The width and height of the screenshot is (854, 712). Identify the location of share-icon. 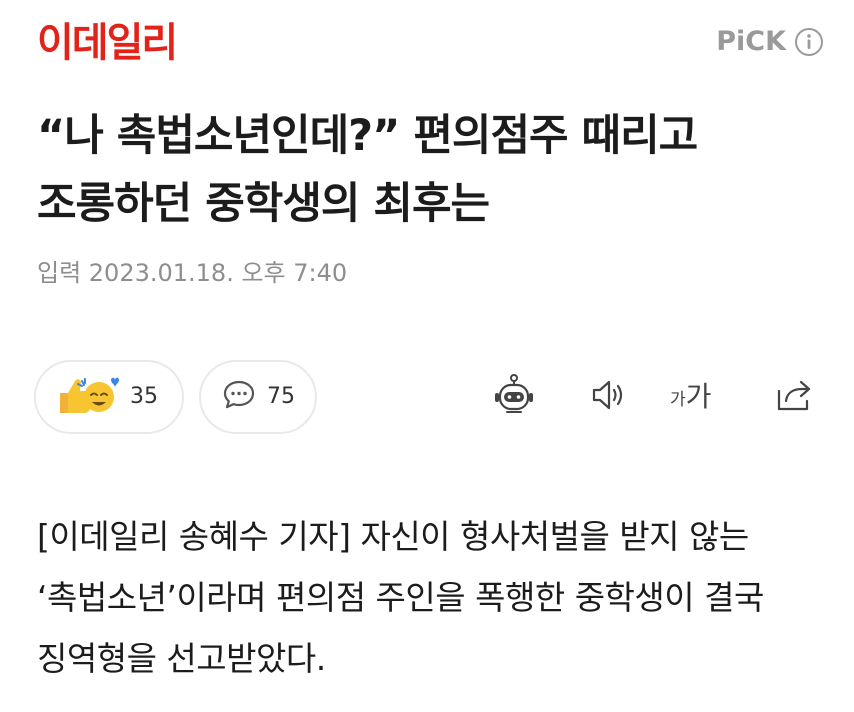
(794, 397).